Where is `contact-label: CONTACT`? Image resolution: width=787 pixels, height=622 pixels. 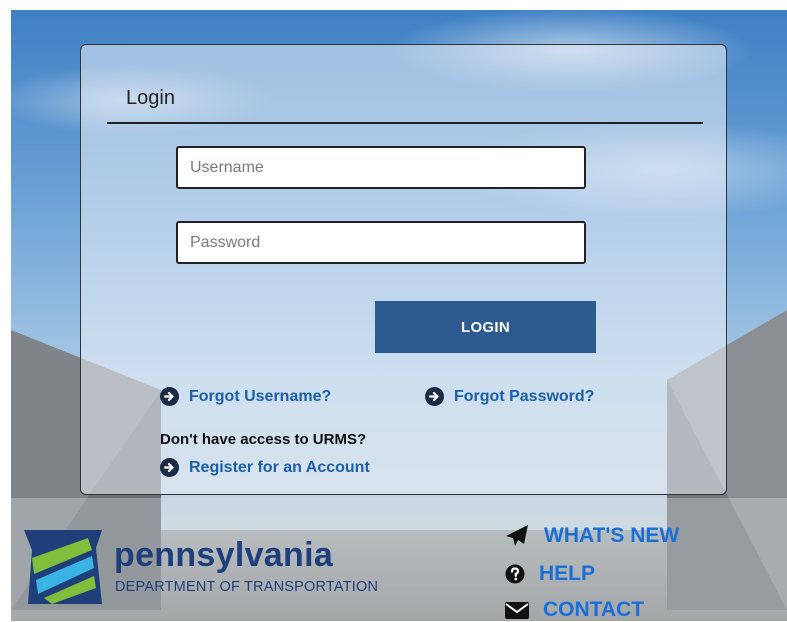
contact-label: CONTACT is located at coordinates (594, 609).